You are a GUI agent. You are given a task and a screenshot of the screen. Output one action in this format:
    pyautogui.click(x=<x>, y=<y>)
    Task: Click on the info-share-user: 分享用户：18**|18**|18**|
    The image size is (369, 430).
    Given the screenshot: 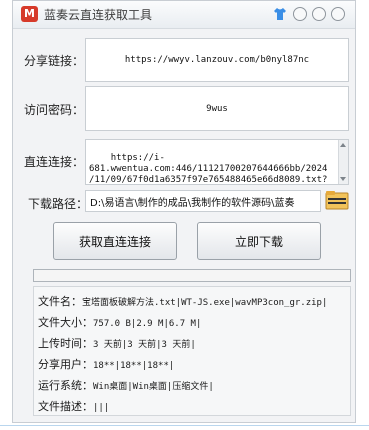 What is the action you would take?
    pyautogui.click(x=106, y=364)
    